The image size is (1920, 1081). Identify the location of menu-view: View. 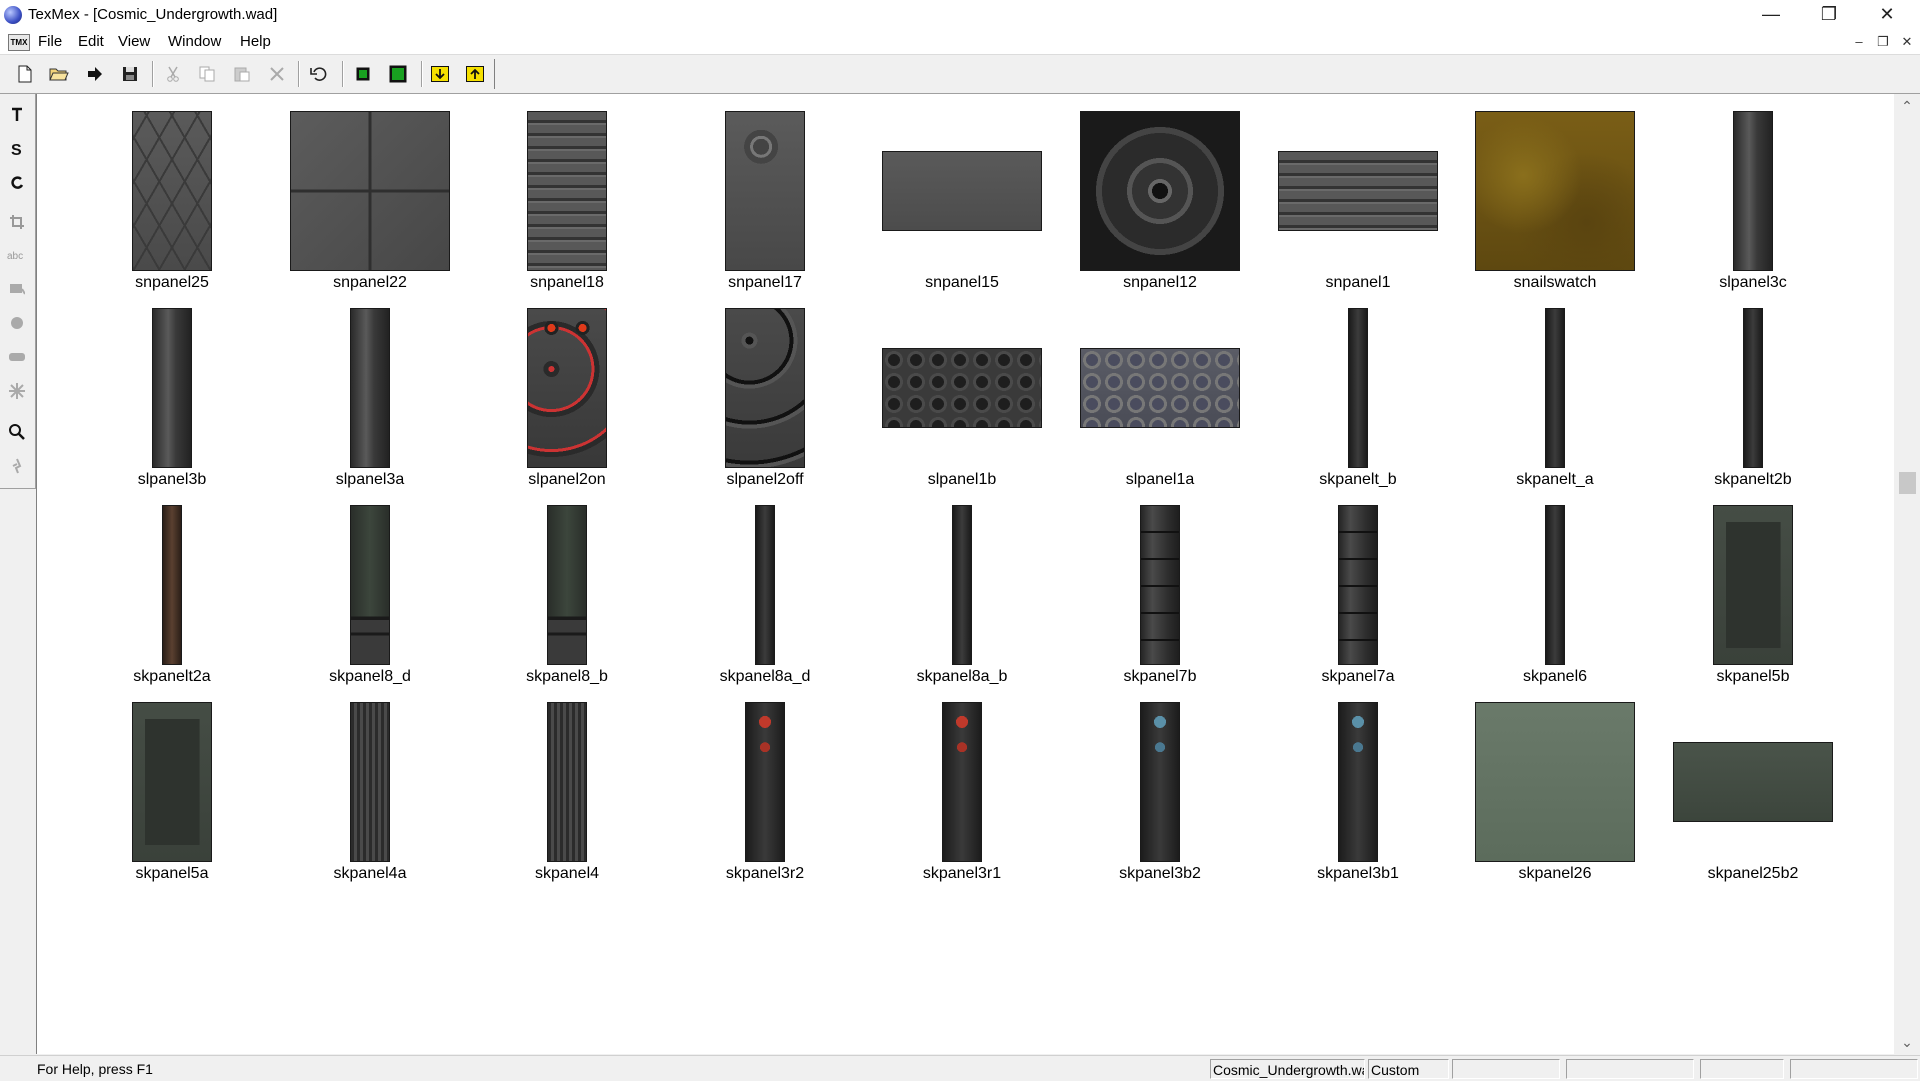
(134, 41).